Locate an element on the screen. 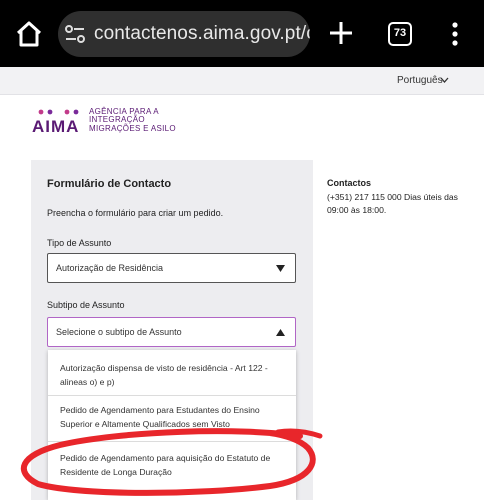 The image size is (484, 500). overflow-menu-icon is located at coordinates (455, 34).